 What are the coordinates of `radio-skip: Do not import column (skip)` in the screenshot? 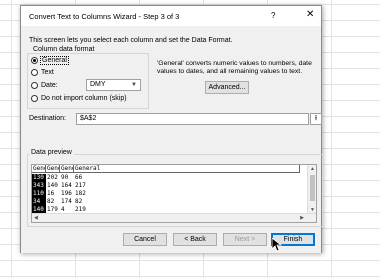 It's located at (79, 98).